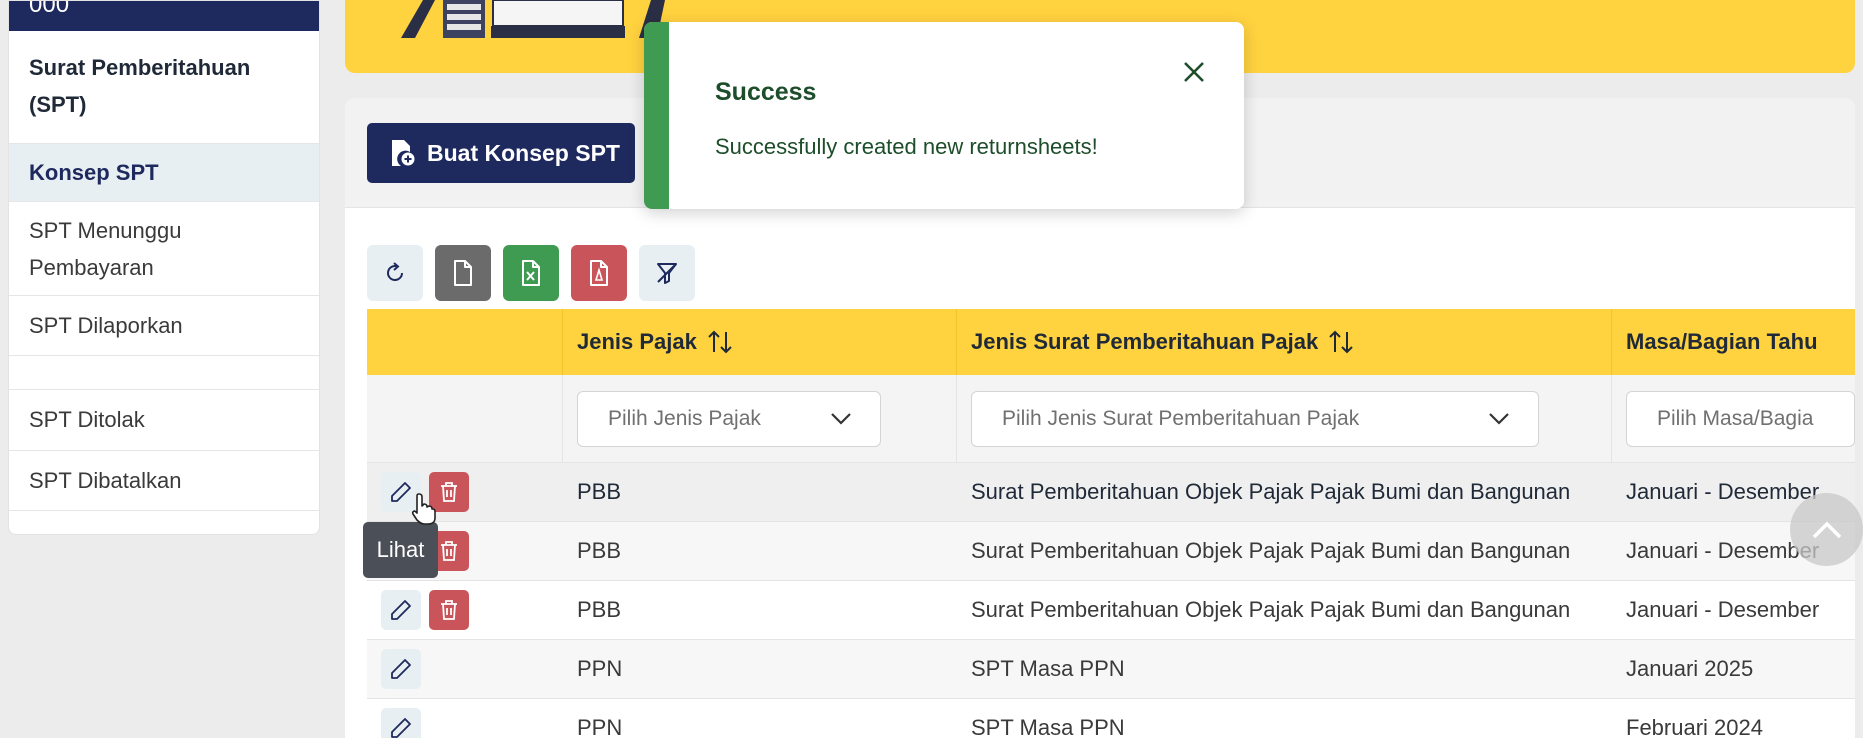  I want to click on create-spt-draft-label: Buat Konsep SPT, so click(523, 152).